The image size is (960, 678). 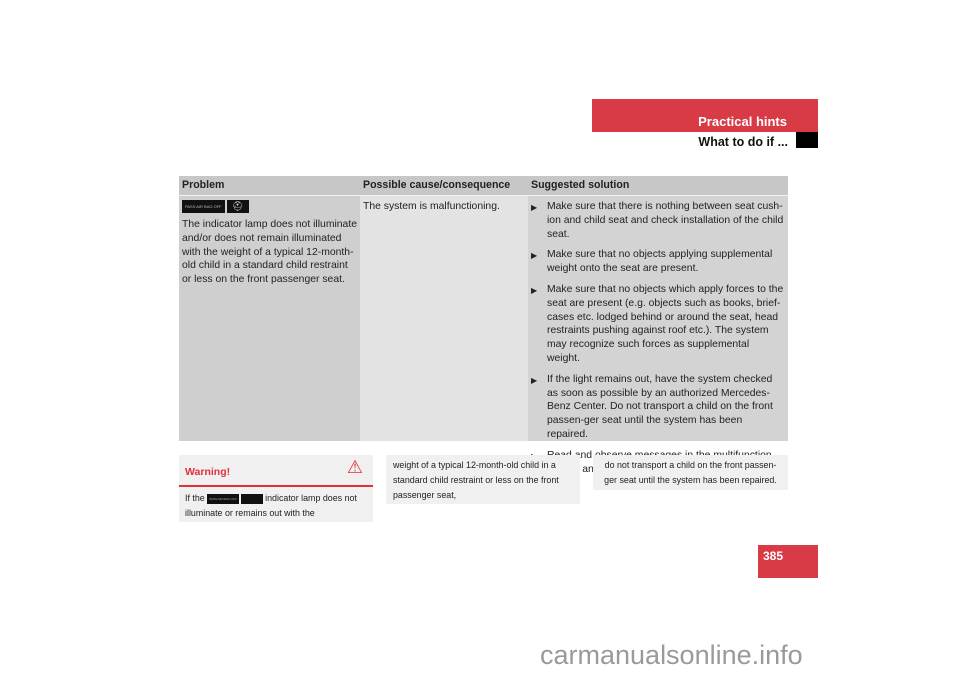 What do you see at coordinates (444, 185) in the screenshot?
I see `column-header-cause: Possible cause/consequence` at bounding box center [444, 185].